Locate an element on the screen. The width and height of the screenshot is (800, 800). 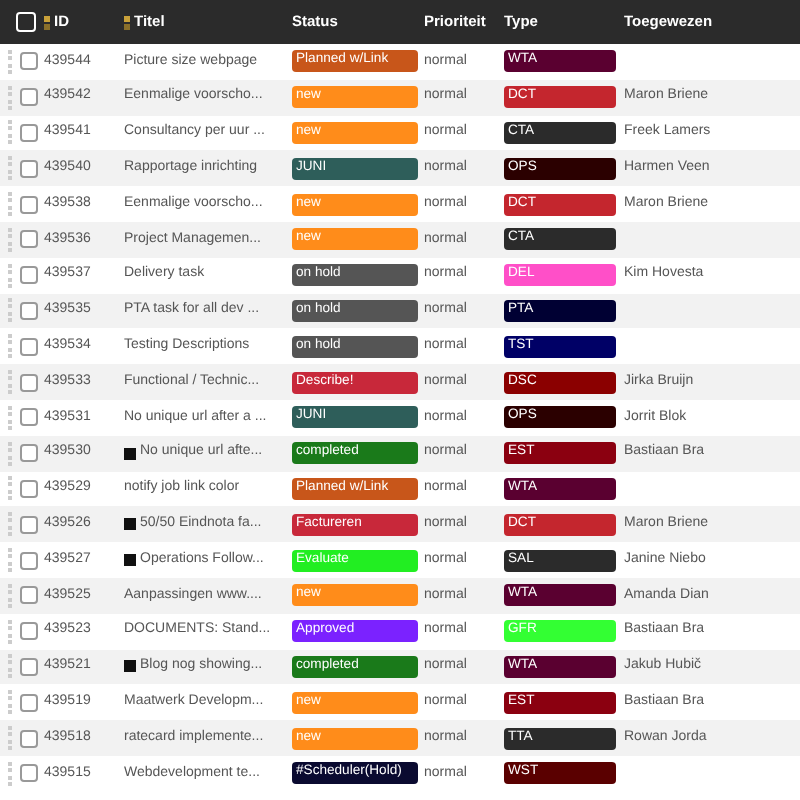
select-all-checkbox is located at coordinates (26, 22).